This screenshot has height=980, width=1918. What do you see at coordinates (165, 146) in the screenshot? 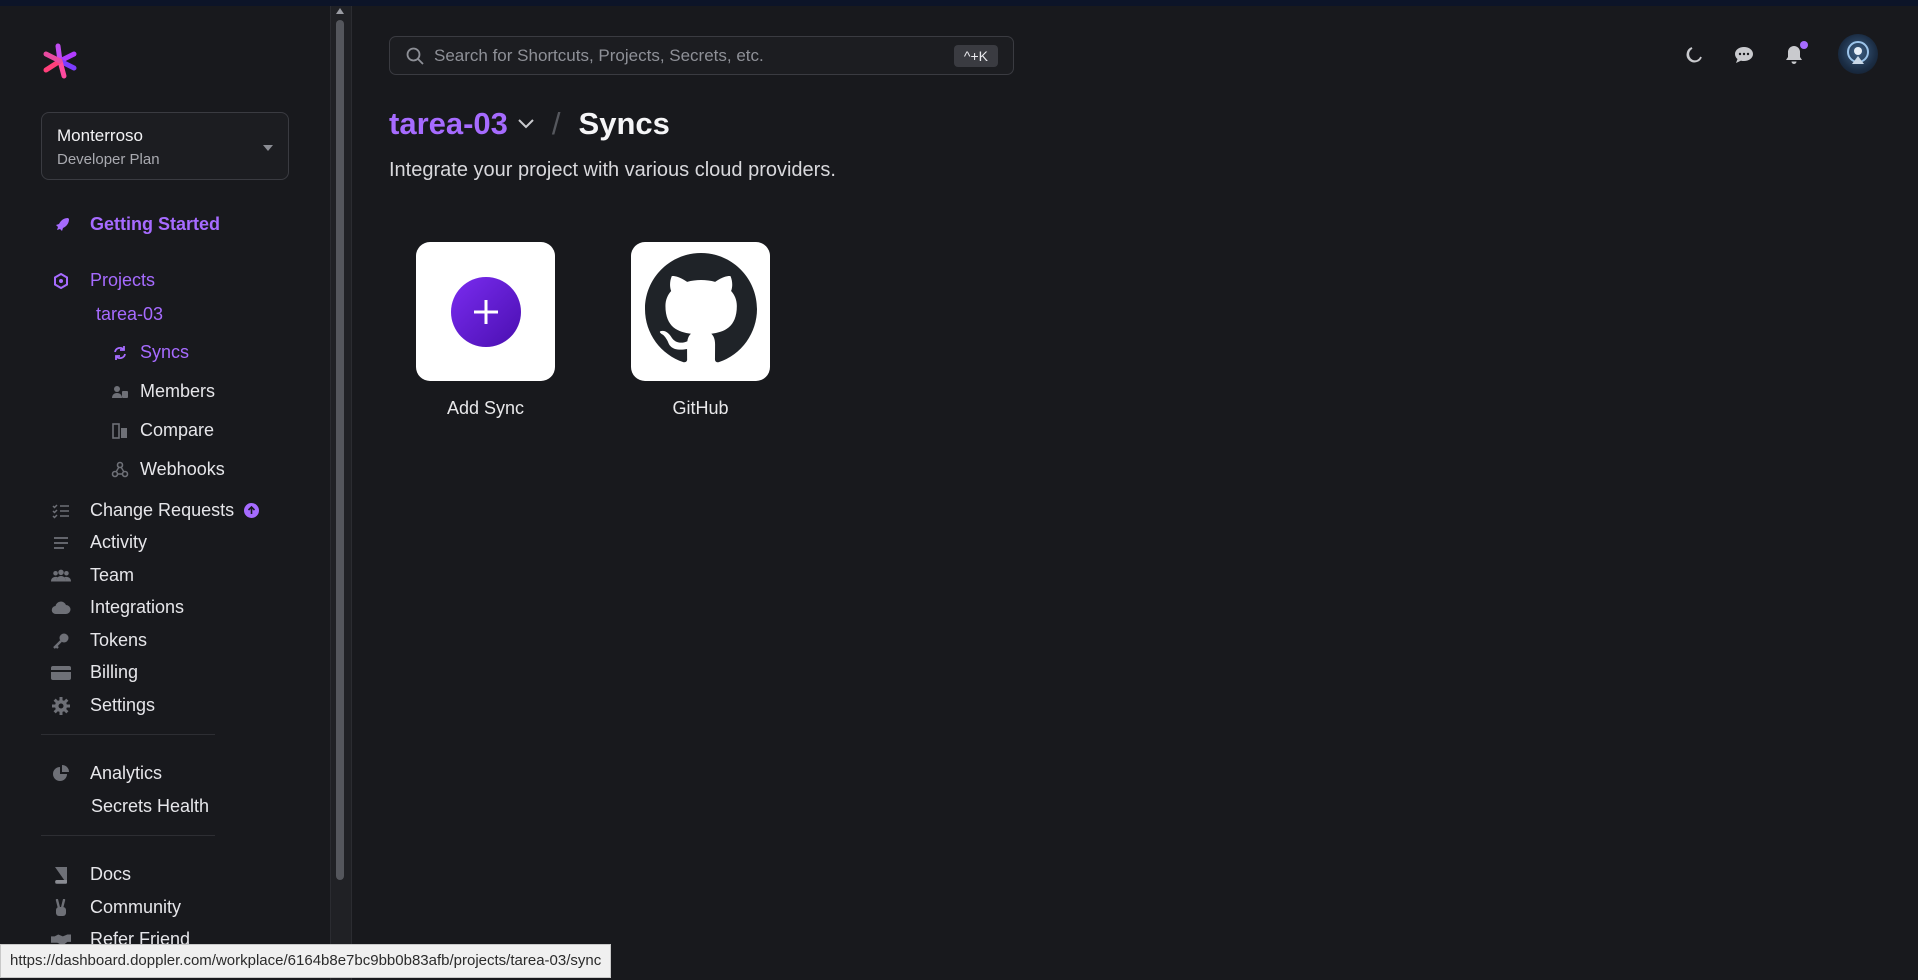
I see `org-switcher: Monterroso Developer Plan` at bounding box center [165, 146].